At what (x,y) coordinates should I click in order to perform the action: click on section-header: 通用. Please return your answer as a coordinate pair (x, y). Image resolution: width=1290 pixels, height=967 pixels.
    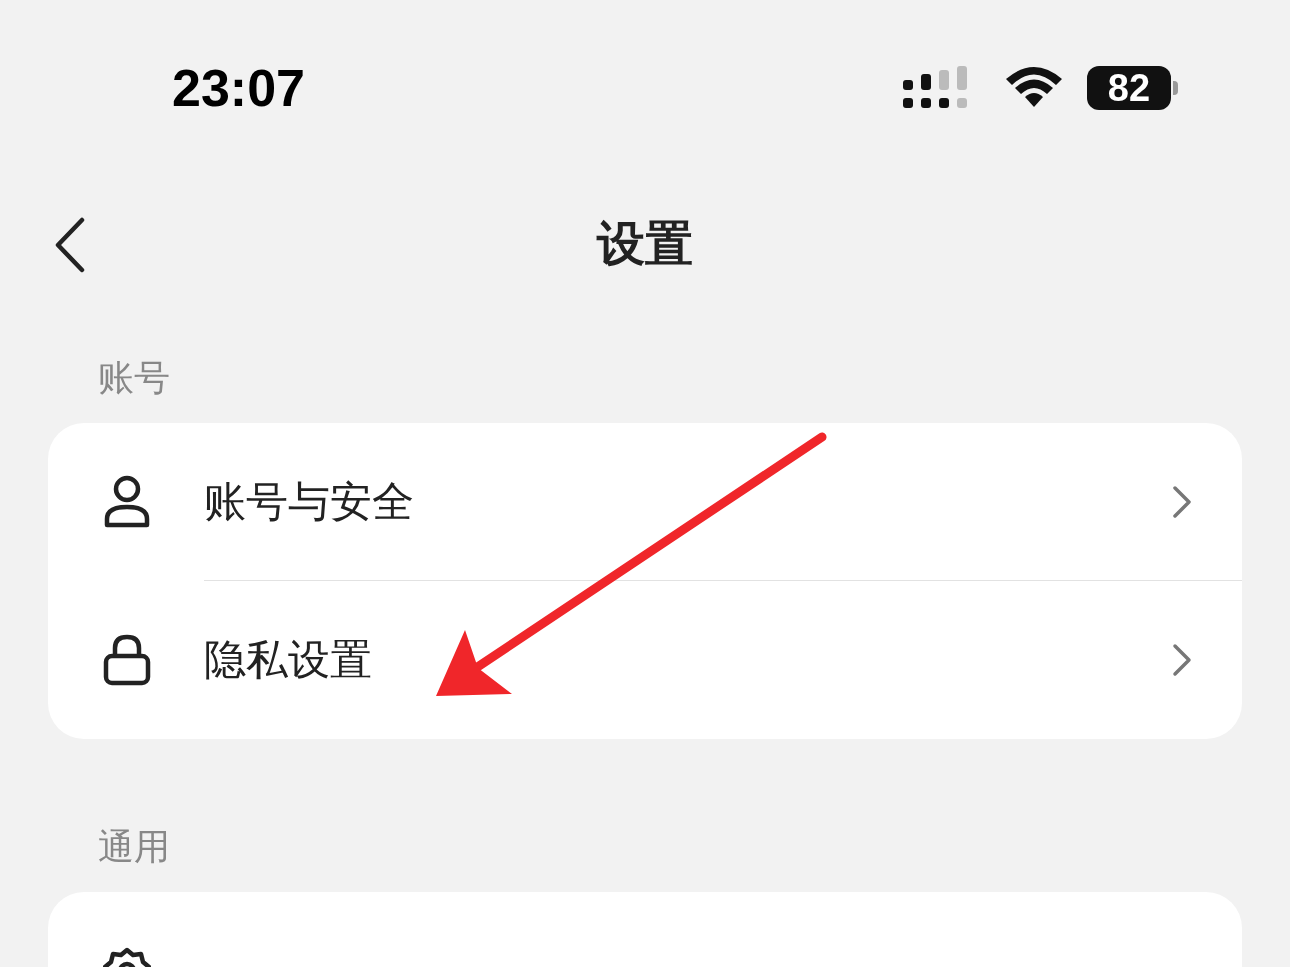
    Looking at the image, I should click on (134, 846).